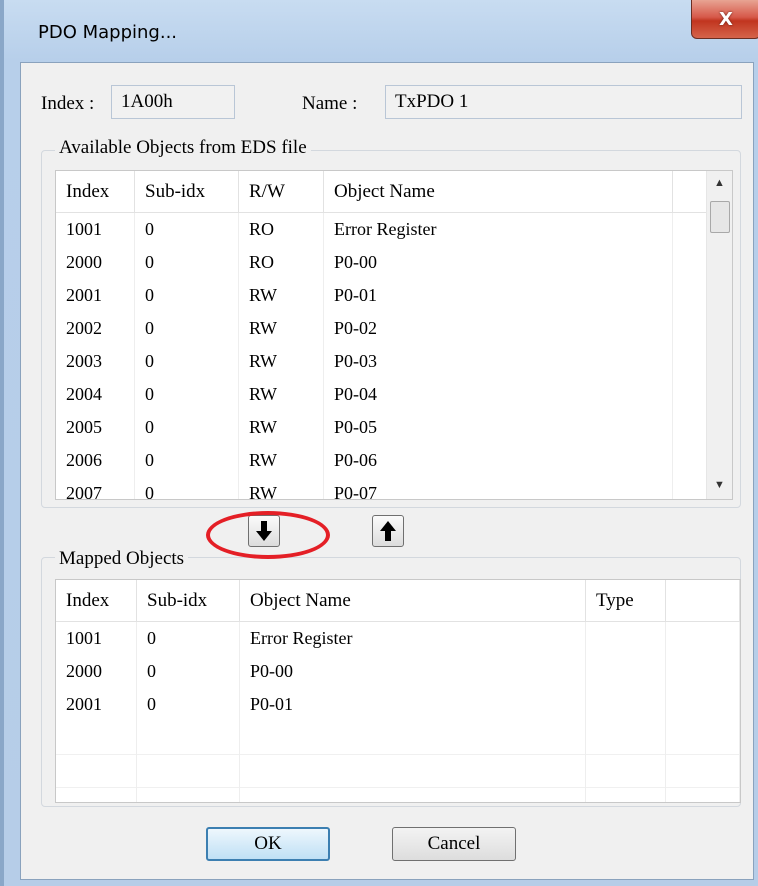  What do you see at coordinates (183, 148) in the screenshot?
I see `available-objects-title: Available Objects from EDS file` at bounding box center [183, 148].